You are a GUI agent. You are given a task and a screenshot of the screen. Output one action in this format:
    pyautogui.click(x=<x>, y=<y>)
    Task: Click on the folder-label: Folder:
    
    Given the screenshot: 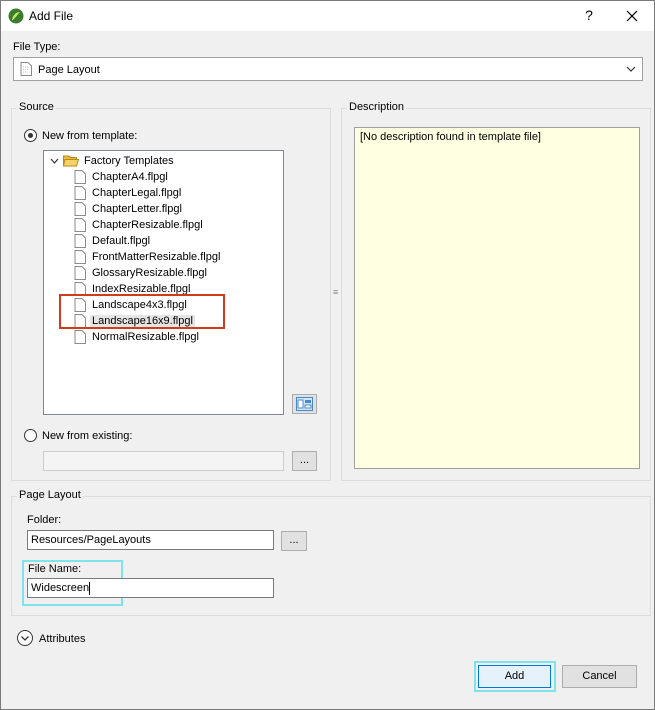 What is the action you would take?
    pyautogui.click(x=44, y=520)
    